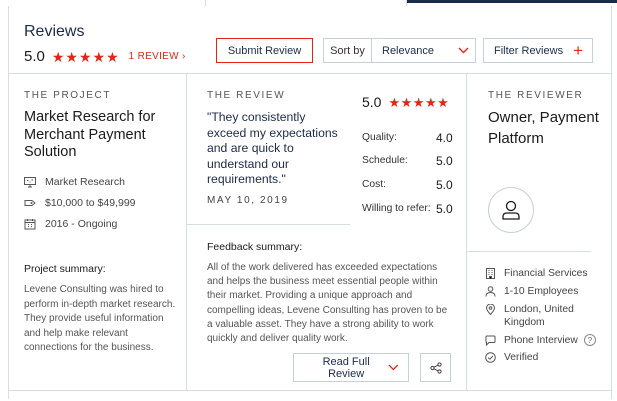 The image size is (617, 401). I want to click on reviewer-location: London, United Kingdom, so click(540, 316).